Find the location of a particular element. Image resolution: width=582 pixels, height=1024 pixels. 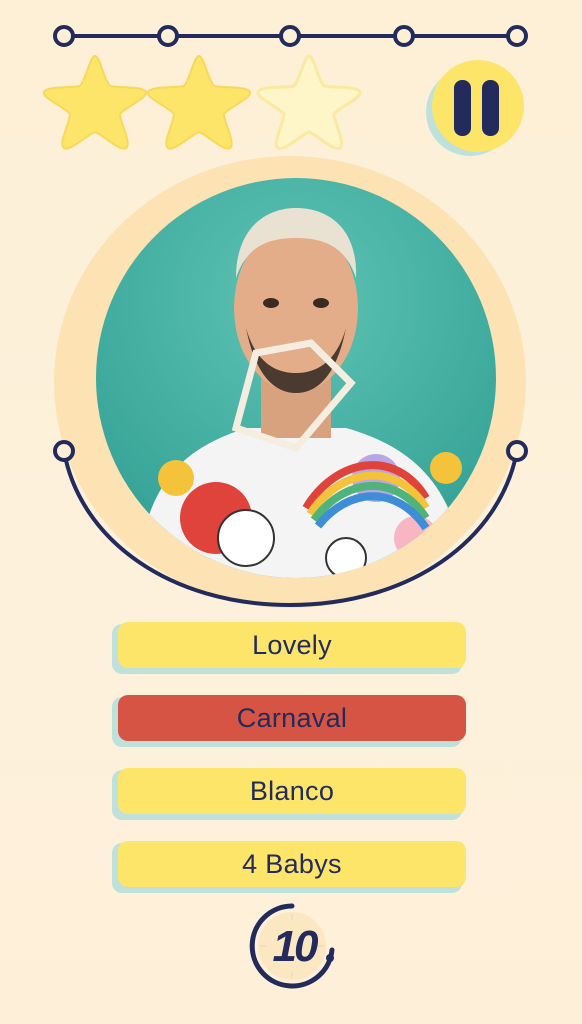

answer-label: Blanco is located at coordinates (292, 791).